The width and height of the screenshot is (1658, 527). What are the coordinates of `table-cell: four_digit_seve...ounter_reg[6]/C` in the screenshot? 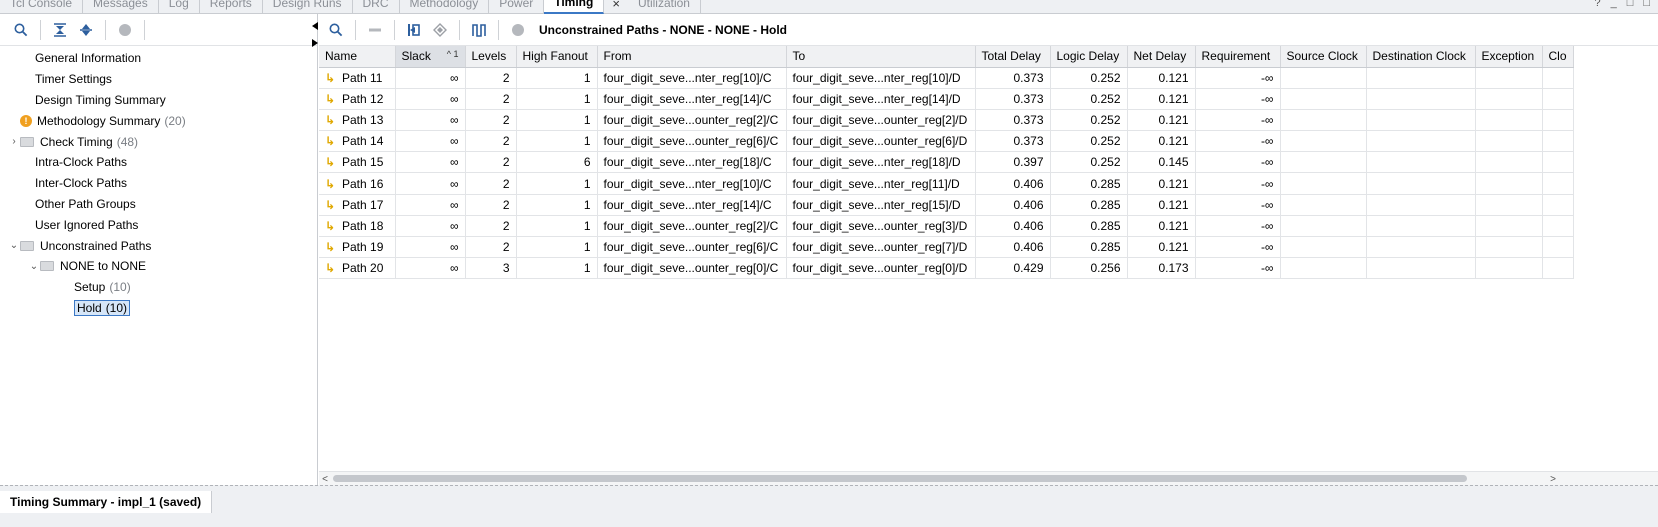 It's located at (692, 247).